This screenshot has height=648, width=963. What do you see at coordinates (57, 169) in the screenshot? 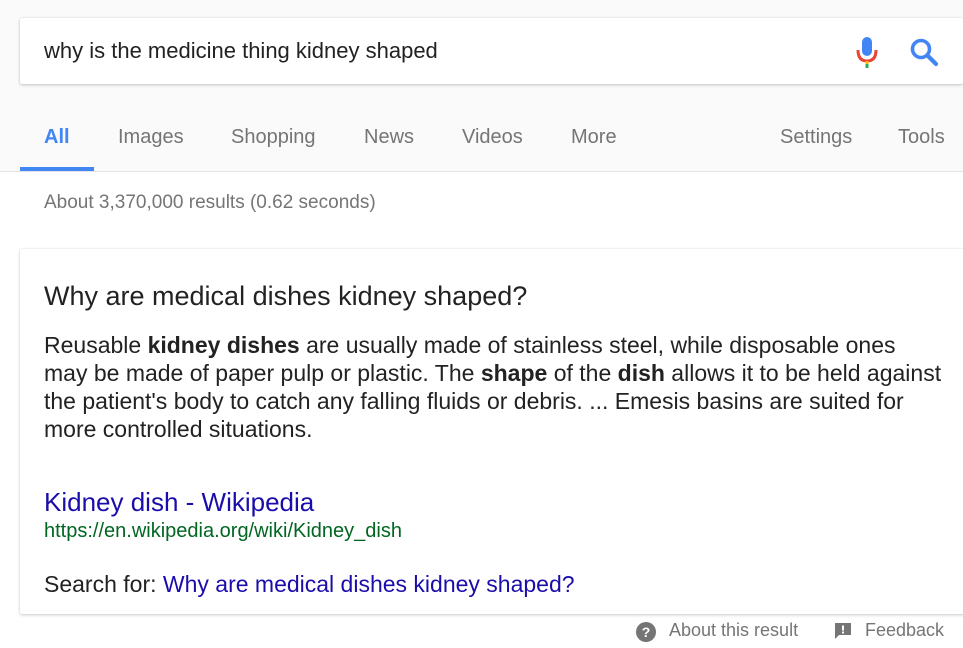
I see `active-tab-indicator` at bounding box center [57, 169].